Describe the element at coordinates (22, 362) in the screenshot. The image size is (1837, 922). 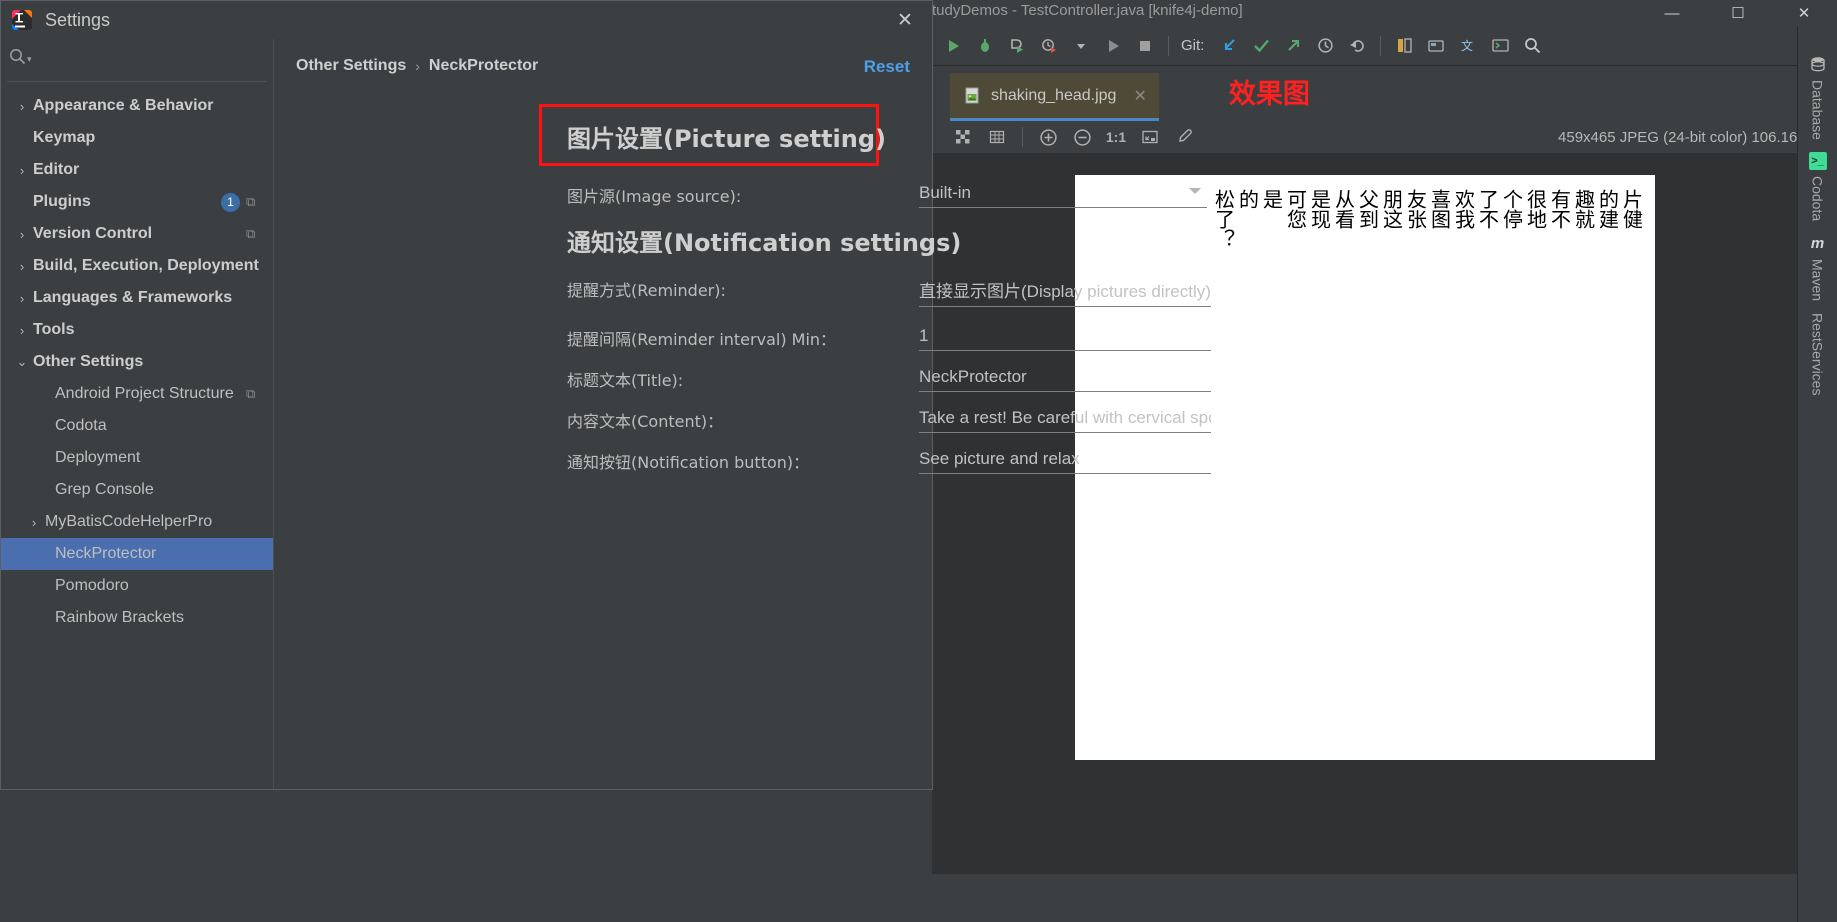
I see `chevron-down-icon: ⌄` at that location.